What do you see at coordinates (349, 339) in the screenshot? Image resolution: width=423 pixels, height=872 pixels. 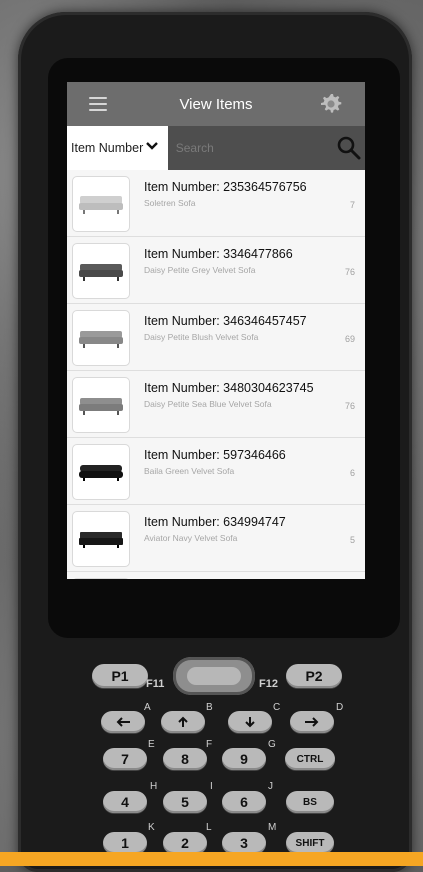 I see `item-quantity: 69` at bounding box center [349, 339].